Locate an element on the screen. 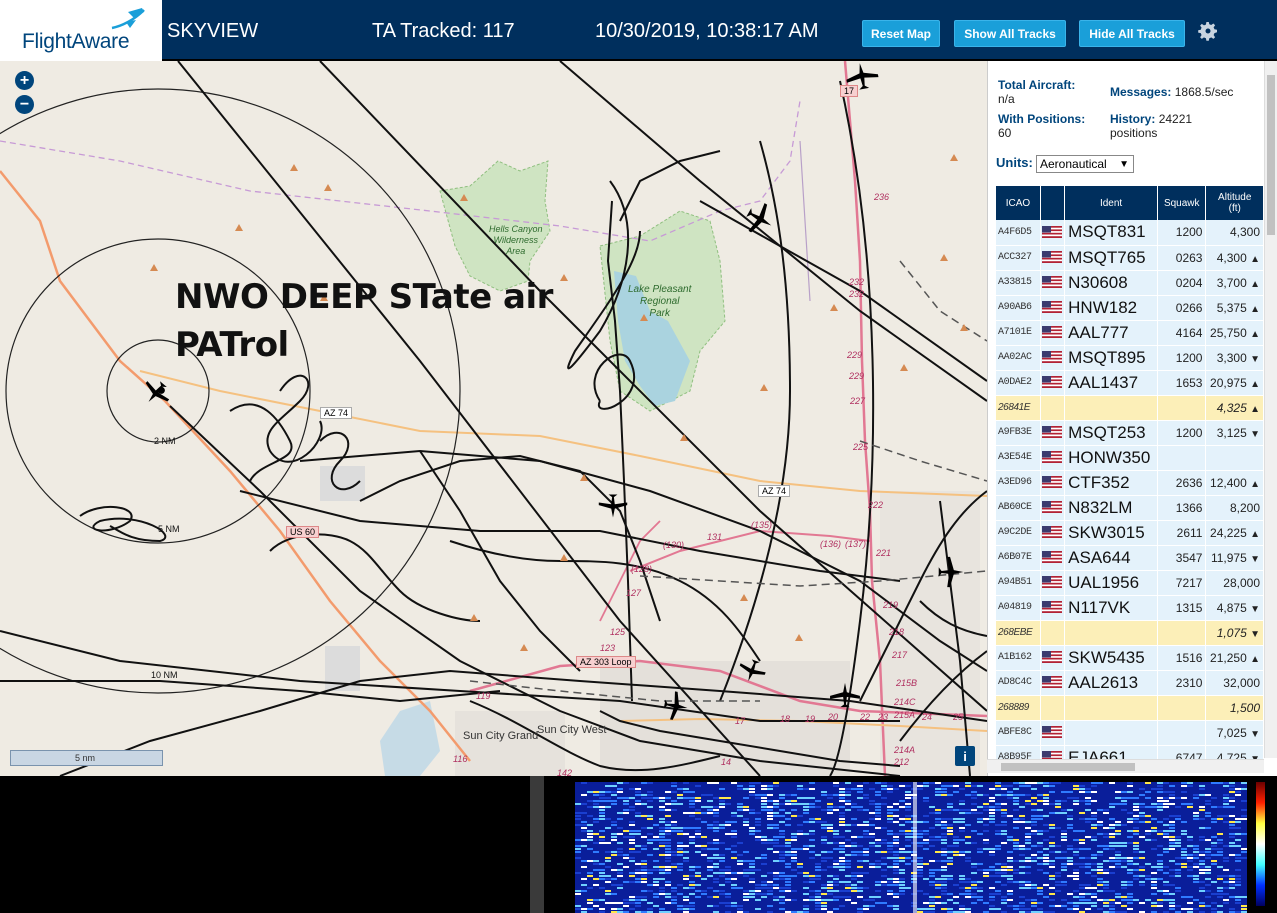 This screenshot has width=1277, height=913. show-all-tracks-button: Show All Tracks is located at coordinates (1010, 33).